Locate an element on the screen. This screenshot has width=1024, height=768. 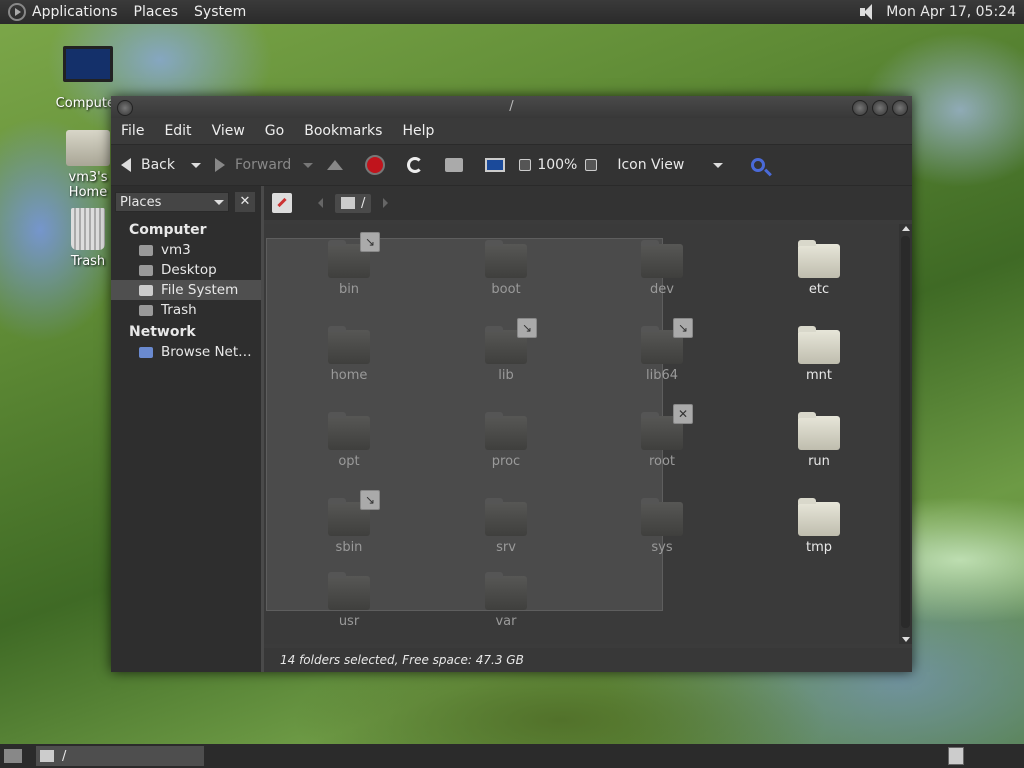
breadcrumb-root: / is located at coordinates (353, 203).